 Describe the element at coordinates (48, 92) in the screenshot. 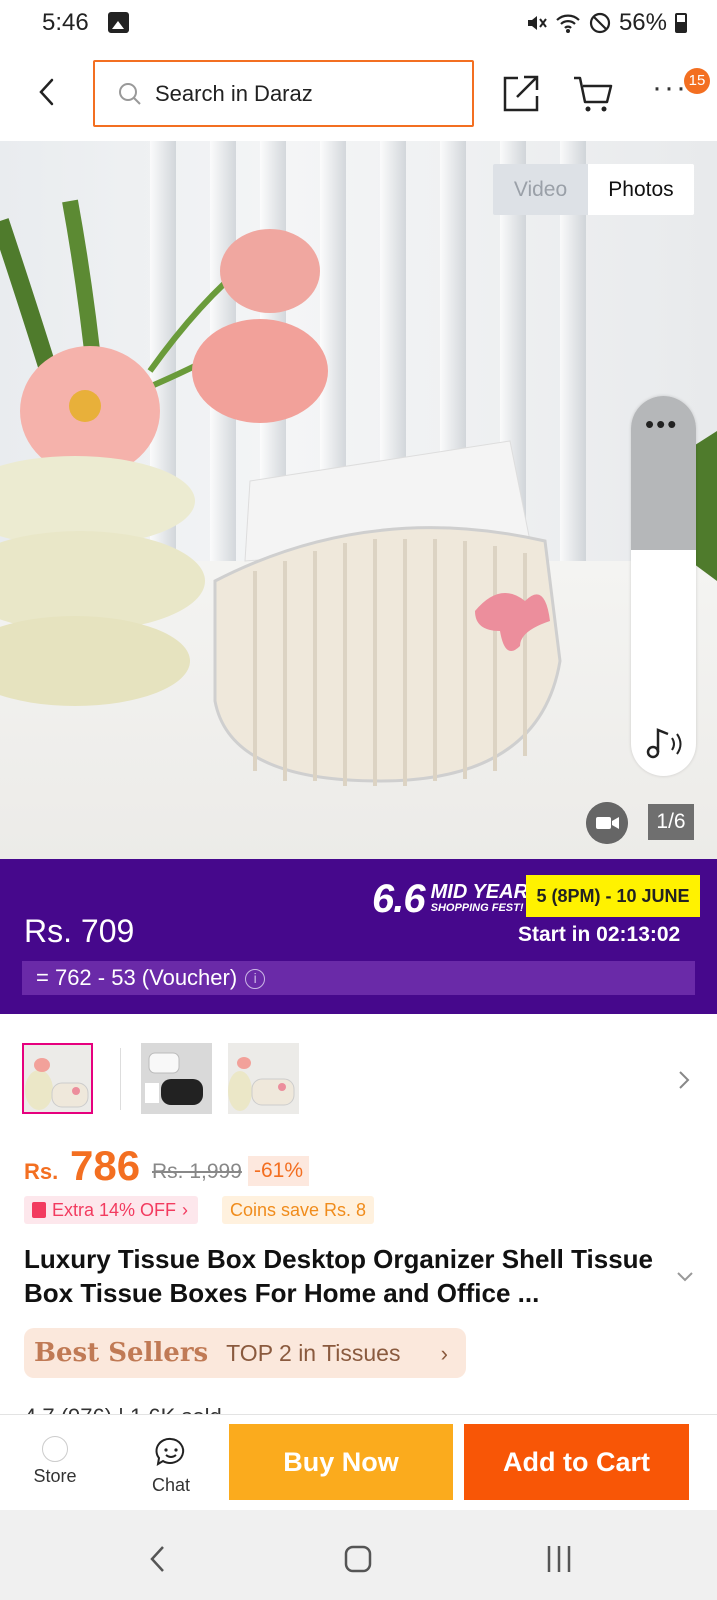

I see `back-arrow-icon` at that location.